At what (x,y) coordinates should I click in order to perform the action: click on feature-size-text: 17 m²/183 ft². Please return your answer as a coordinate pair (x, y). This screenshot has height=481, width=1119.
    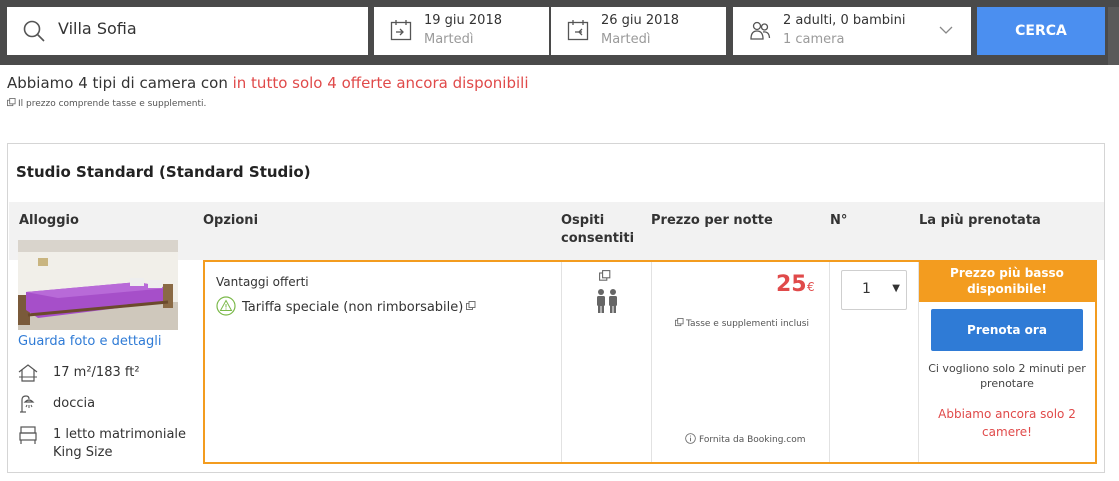
    Looking at the image, I should click on (96, 372).